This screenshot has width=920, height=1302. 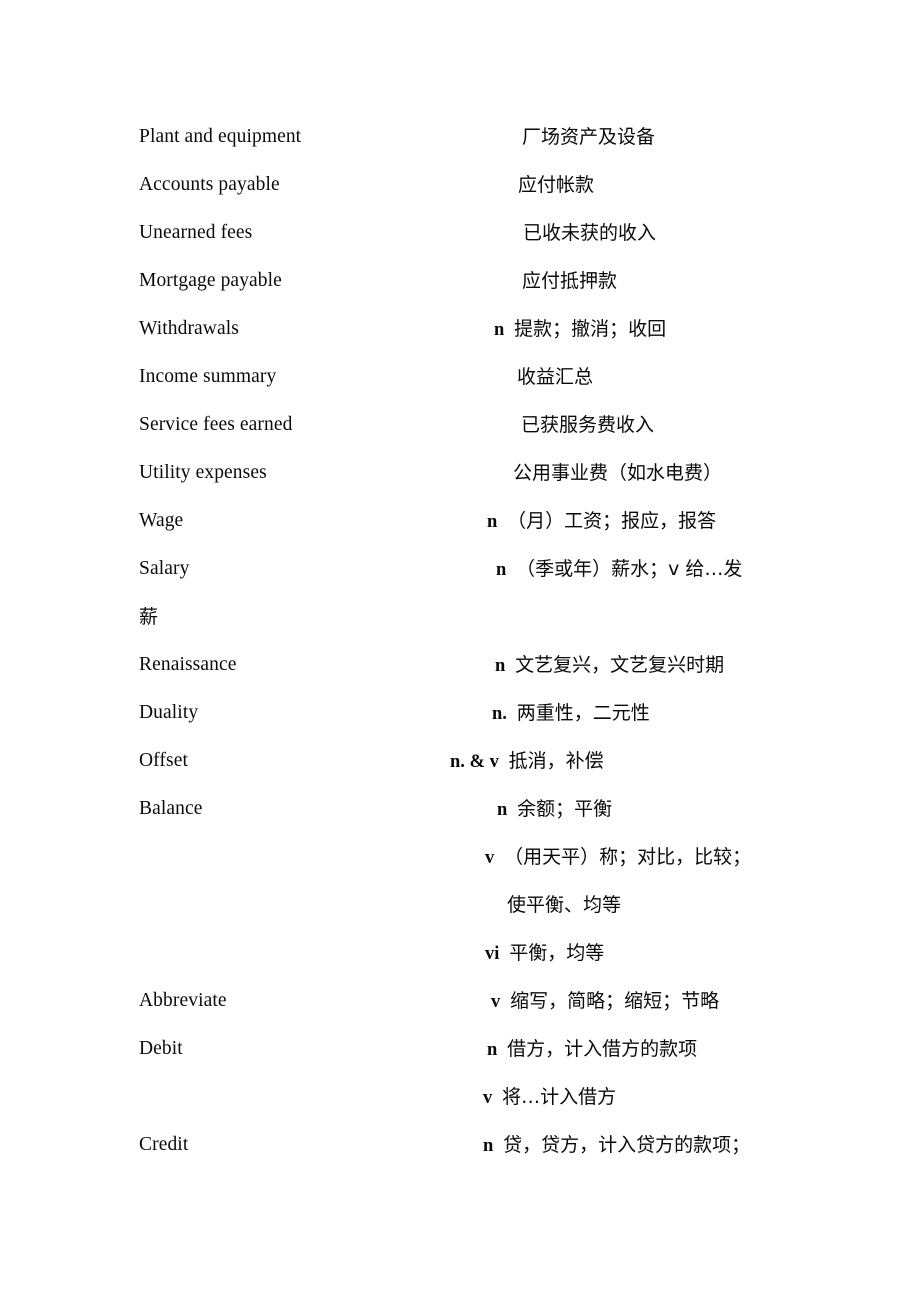 I want to click on chinese-gloss: v 将…计入借方, so click(x=549, y=1097).